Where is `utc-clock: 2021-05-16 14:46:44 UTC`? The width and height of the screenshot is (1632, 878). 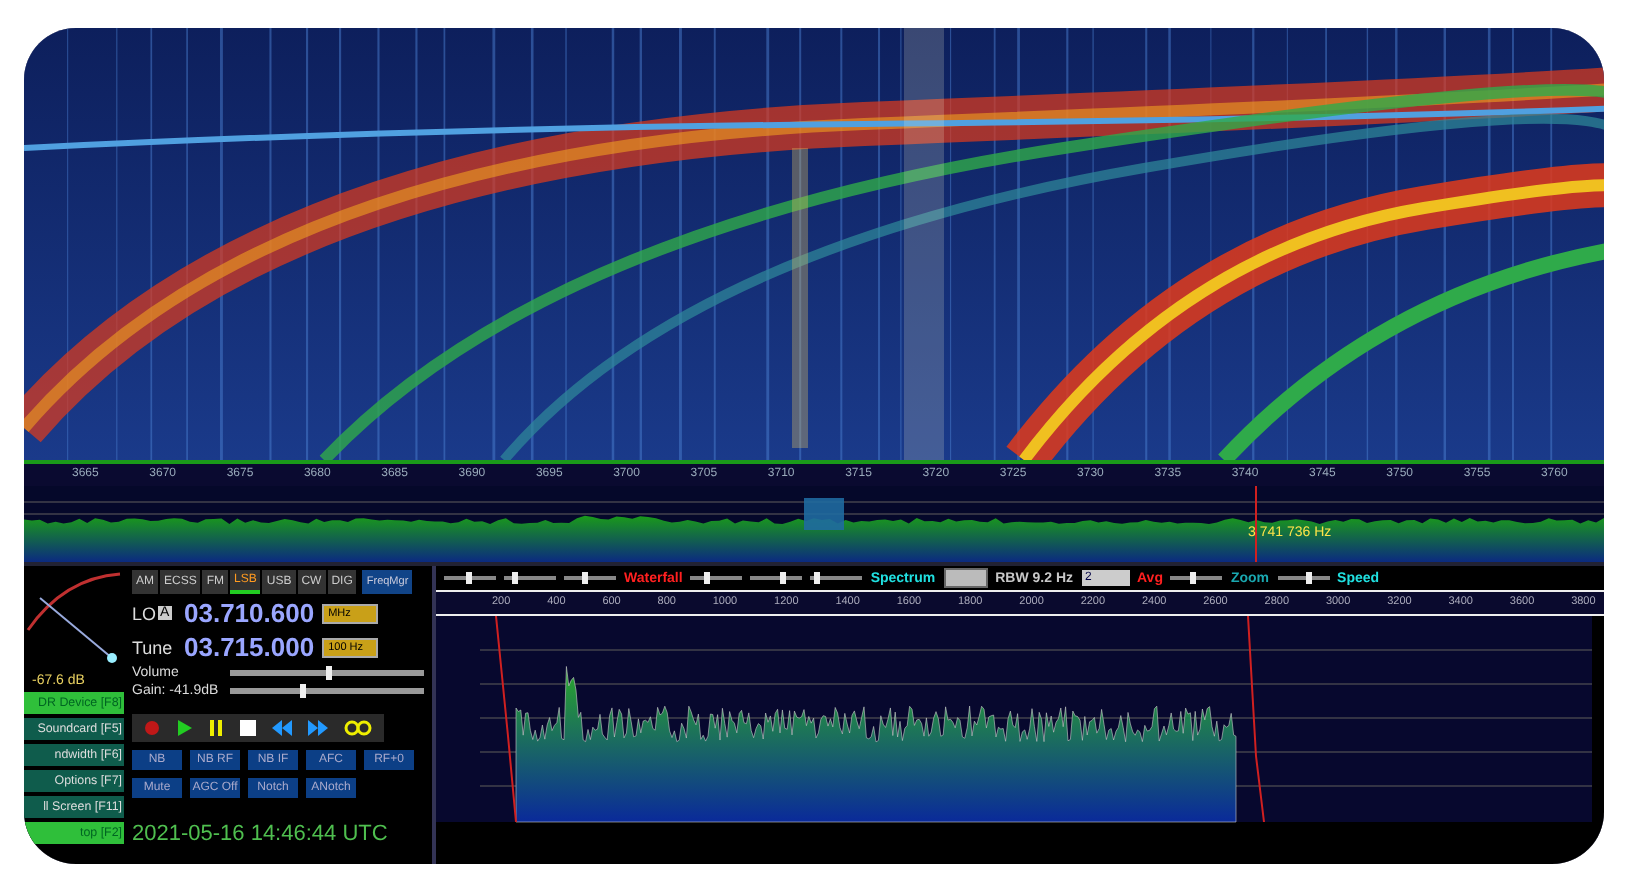
utc-clock: 2021-05-16 14:46:44 UTC is located at coordinates (261, 834).